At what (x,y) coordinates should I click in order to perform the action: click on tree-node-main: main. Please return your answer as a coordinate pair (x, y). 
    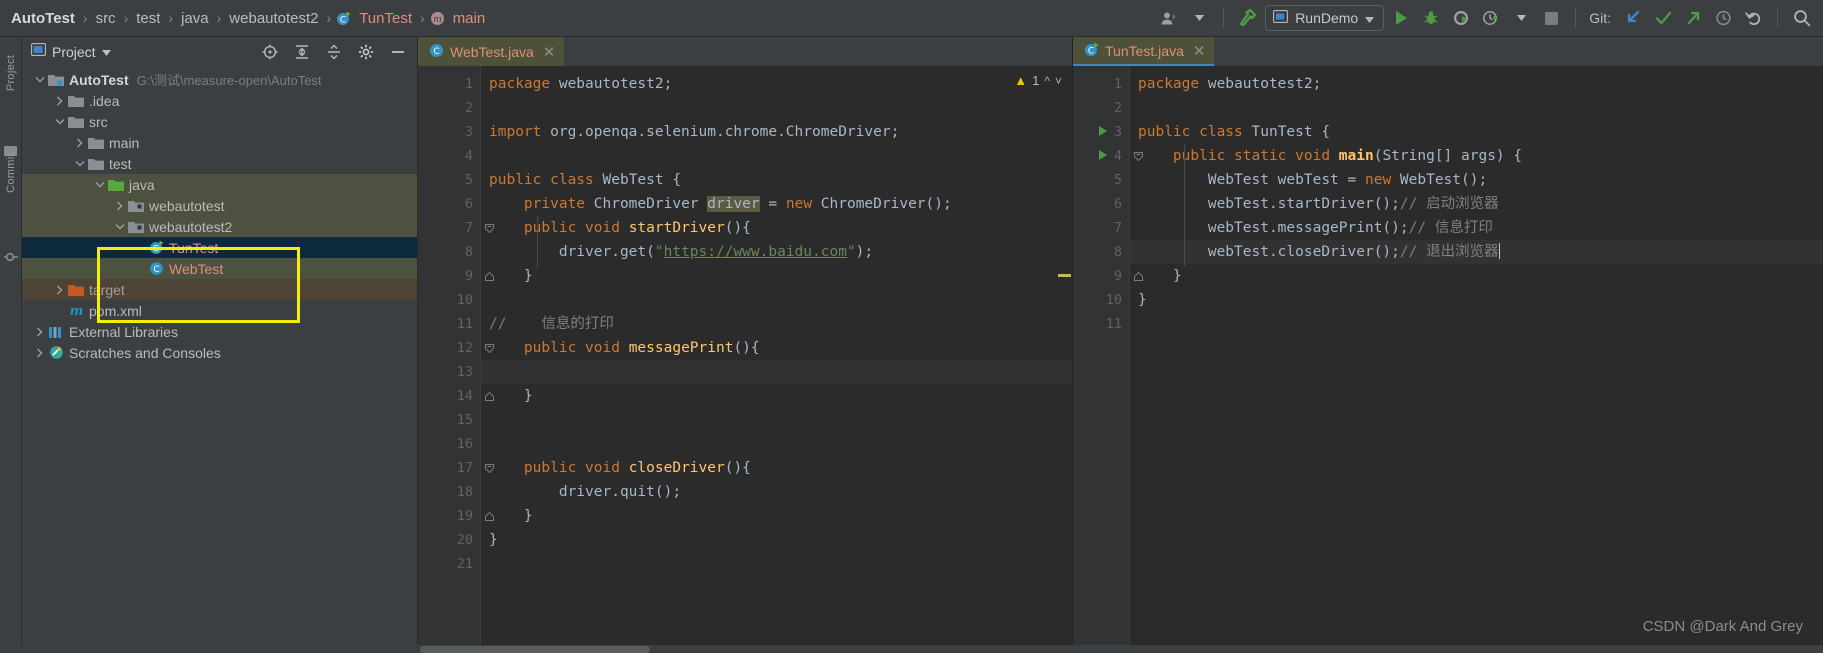
    Looking at the image, I should click on (219, 142).